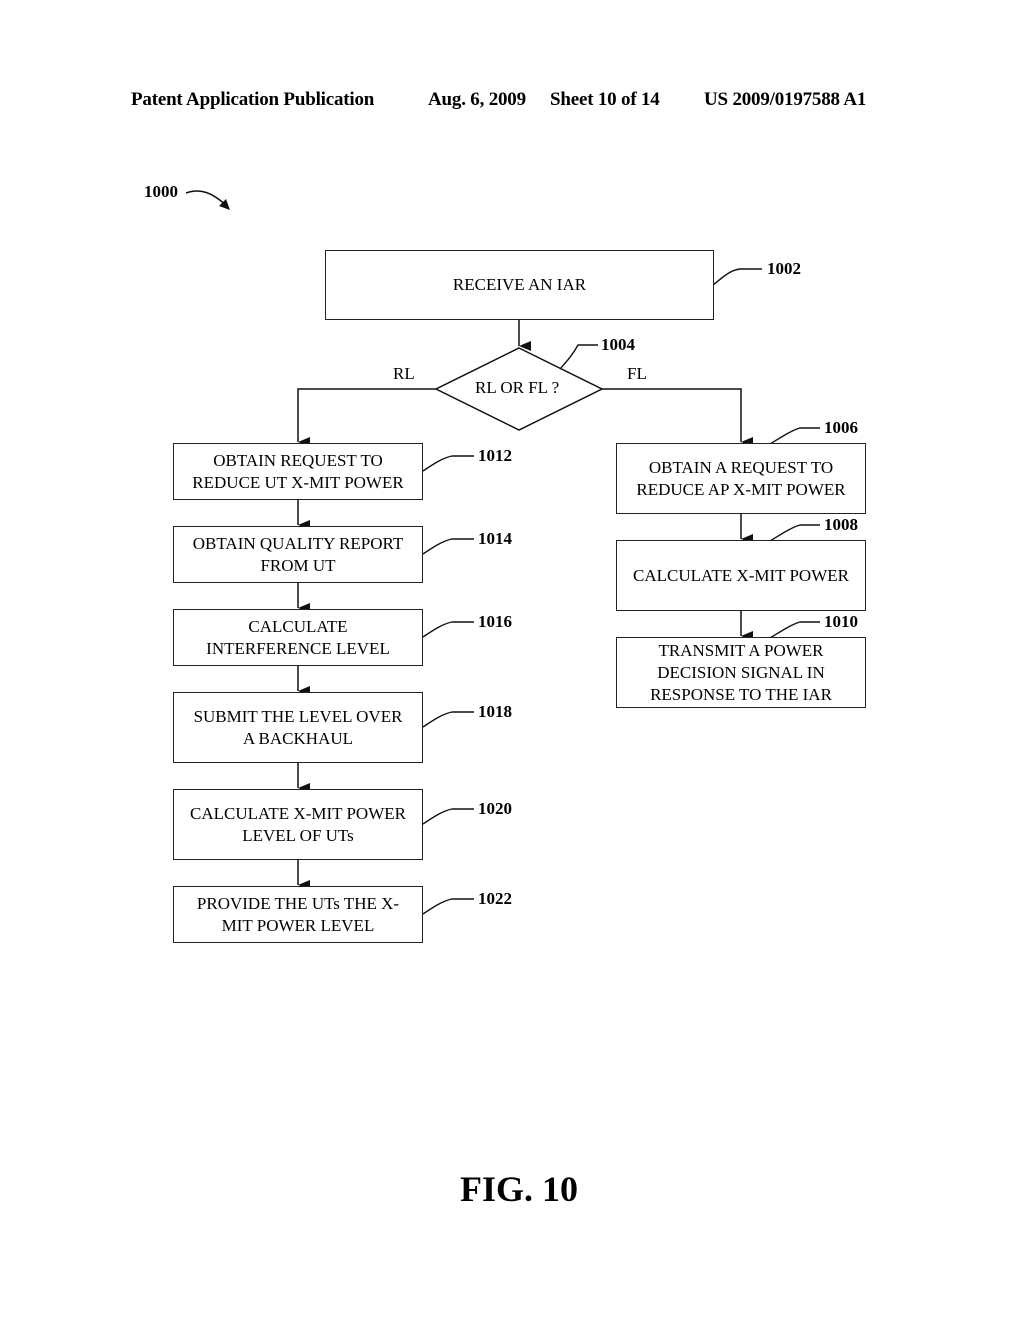  I want to click on step-box-receive-iar: RECEIVE AN IAR, so click(519, 285).